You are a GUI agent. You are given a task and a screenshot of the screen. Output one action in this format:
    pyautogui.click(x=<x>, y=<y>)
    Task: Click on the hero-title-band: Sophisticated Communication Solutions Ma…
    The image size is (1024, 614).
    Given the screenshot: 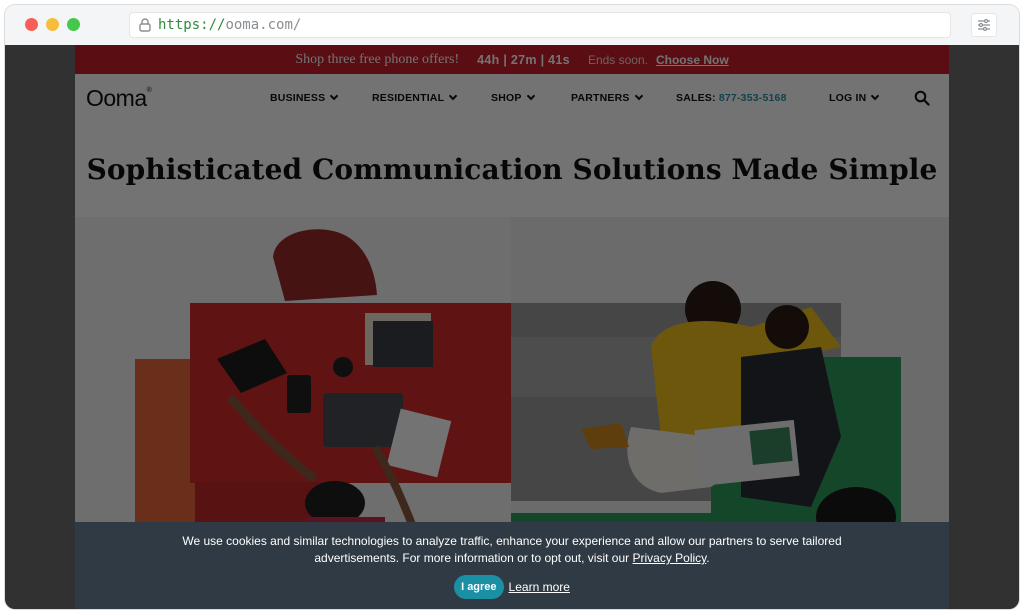 What is the action you would take?
    pyautogui.click(x=512, y=169)
    